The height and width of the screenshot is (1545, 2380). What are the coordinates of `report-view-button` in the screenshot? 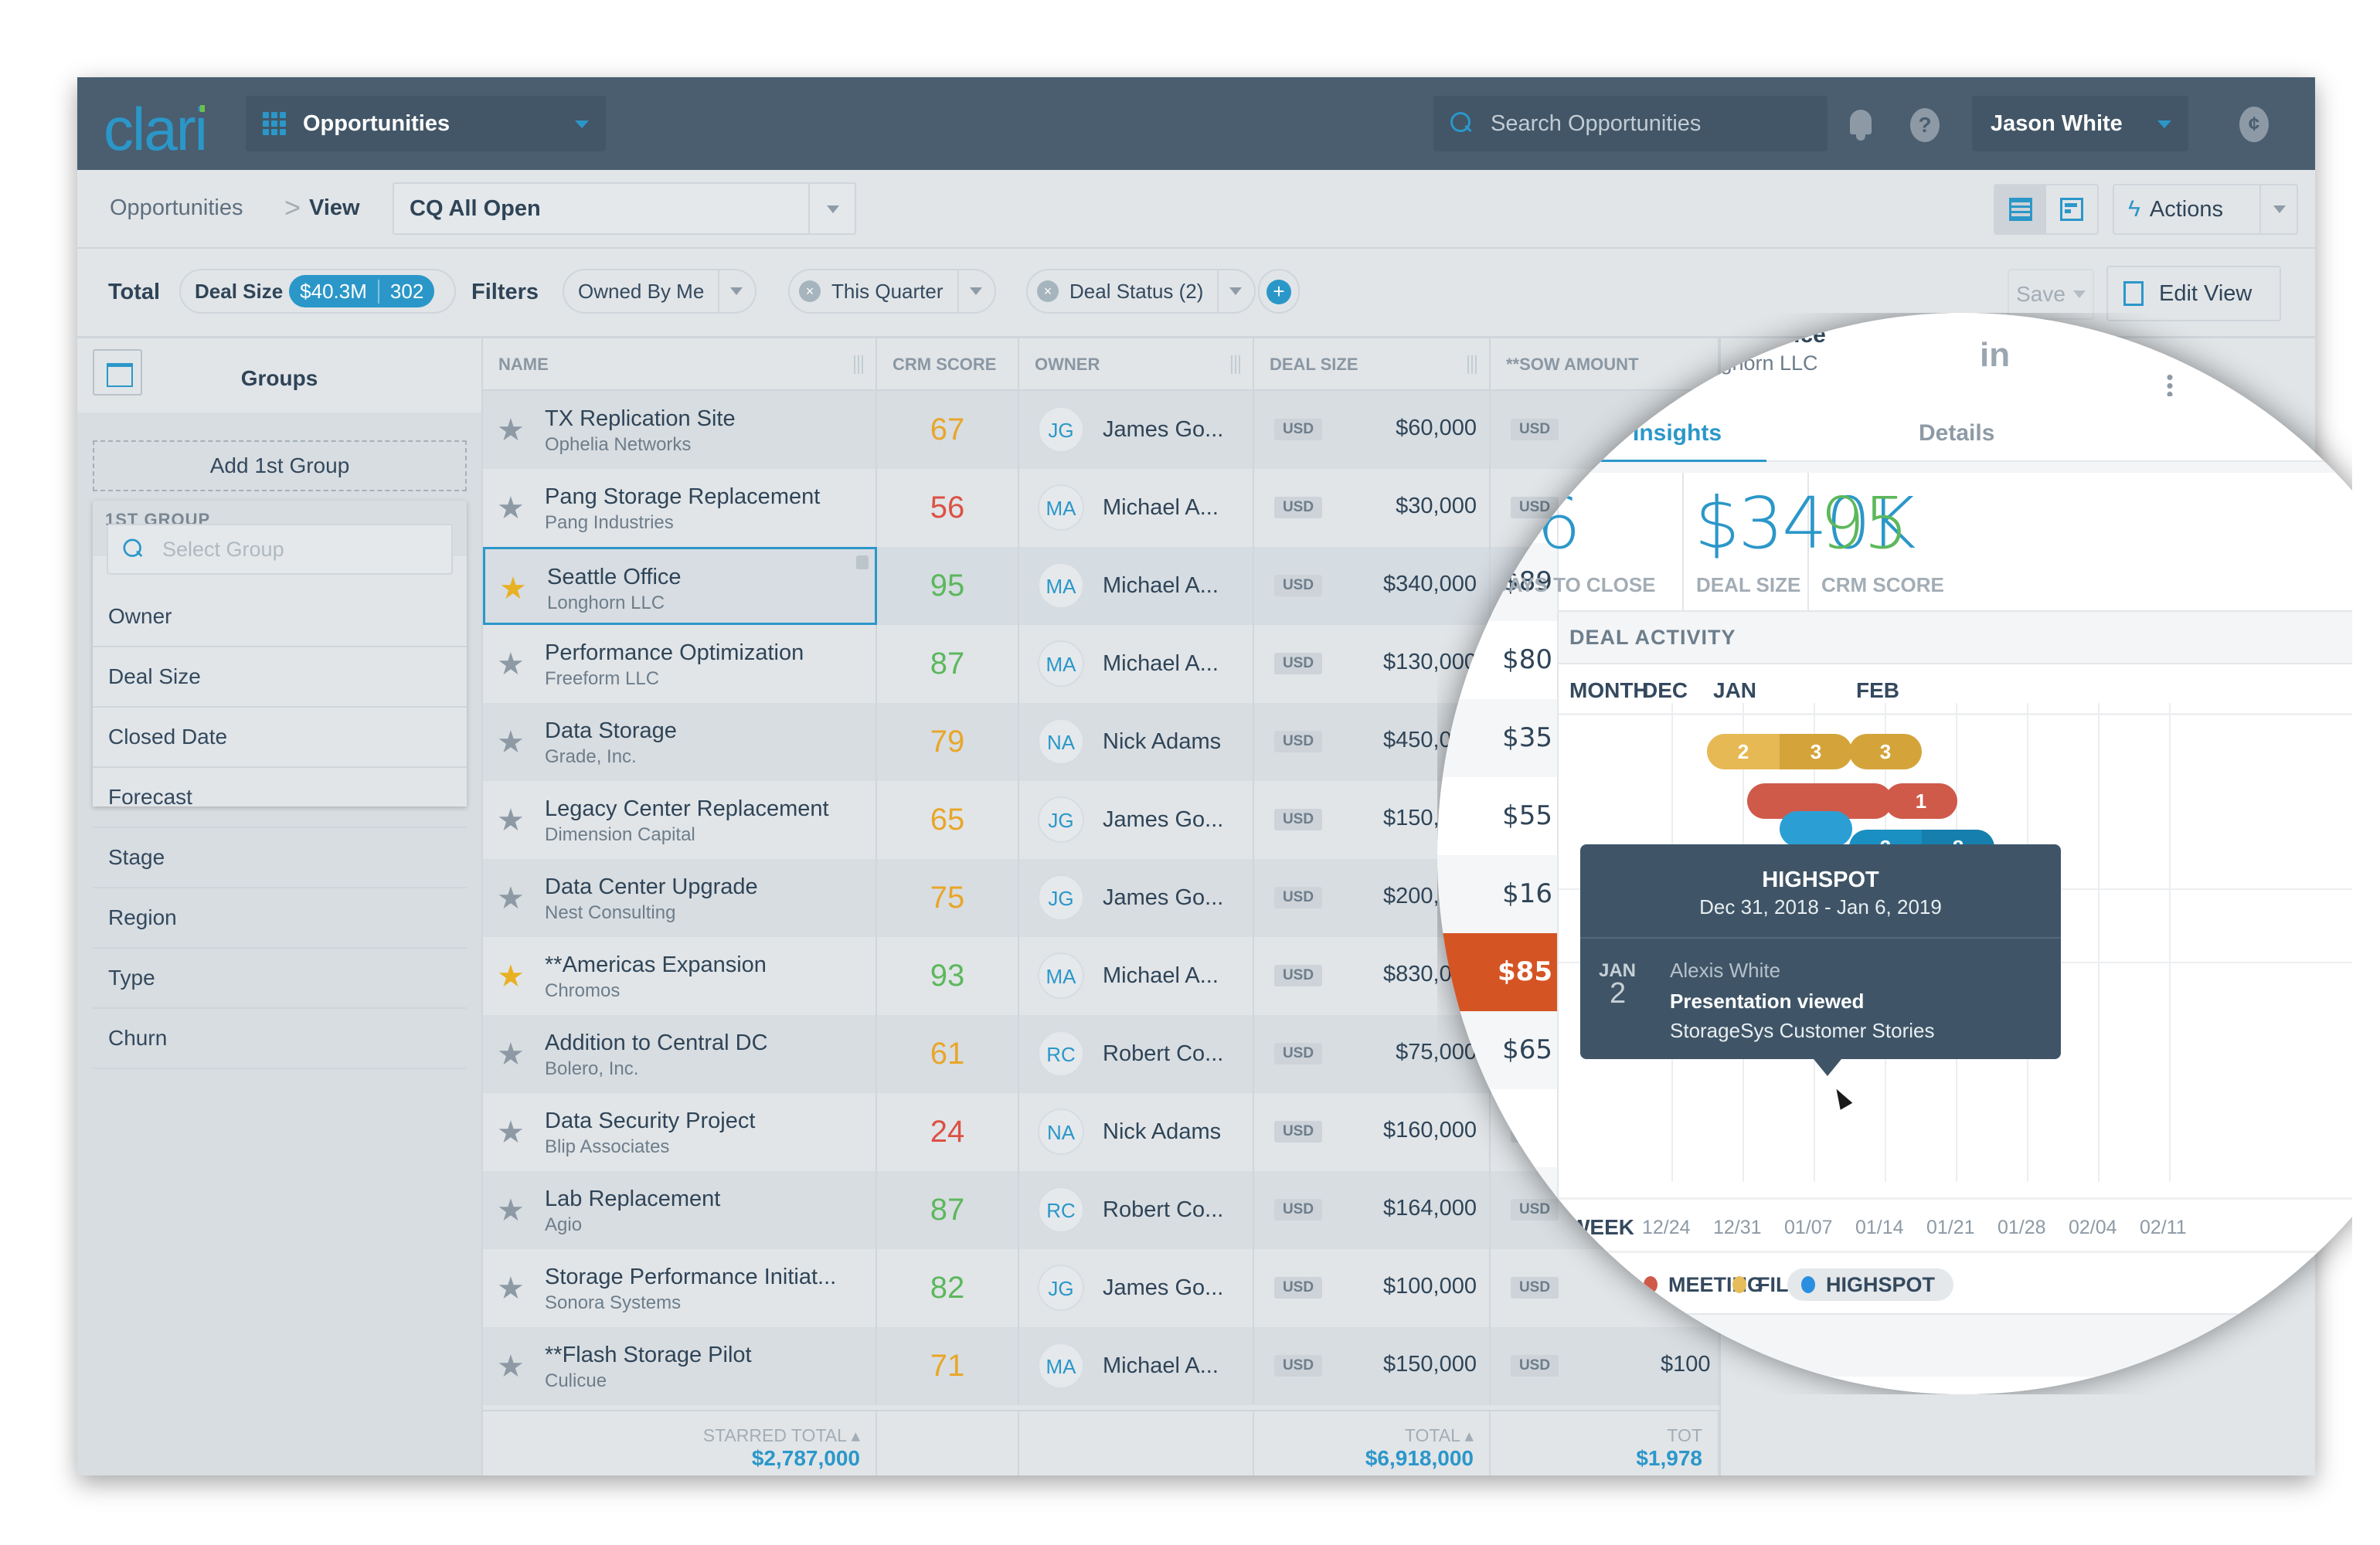 It's located at (2071, 209).